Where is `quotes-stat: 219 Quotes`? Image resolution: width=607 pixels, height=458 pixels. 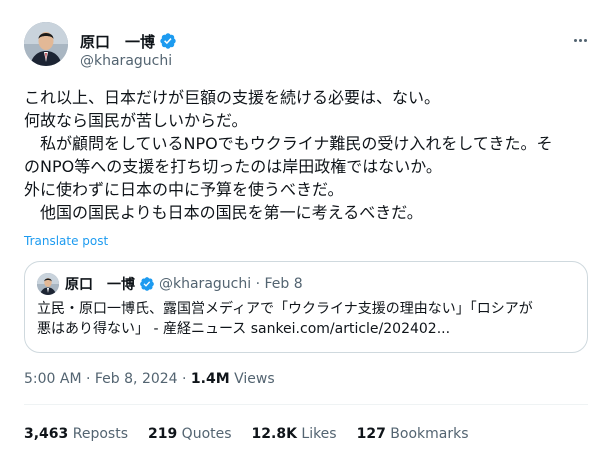
quotes-stat: 219 Quotes is located at coordinates (190, 434).